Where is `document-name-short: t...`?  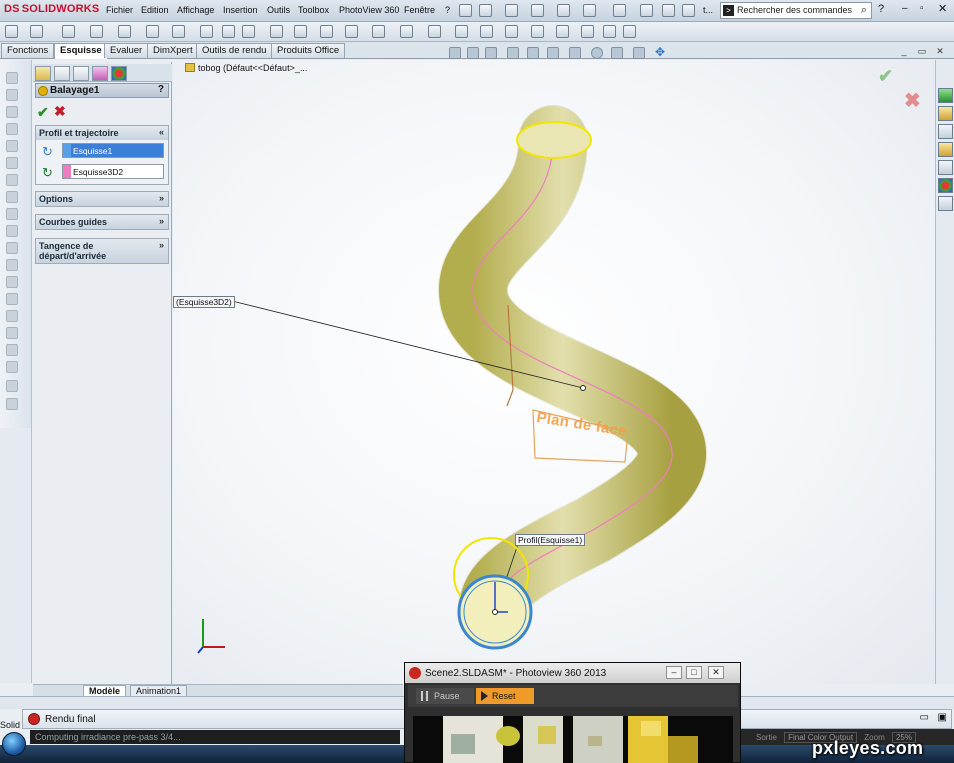
document-name-short: t... is located at coordinates (708, 10).